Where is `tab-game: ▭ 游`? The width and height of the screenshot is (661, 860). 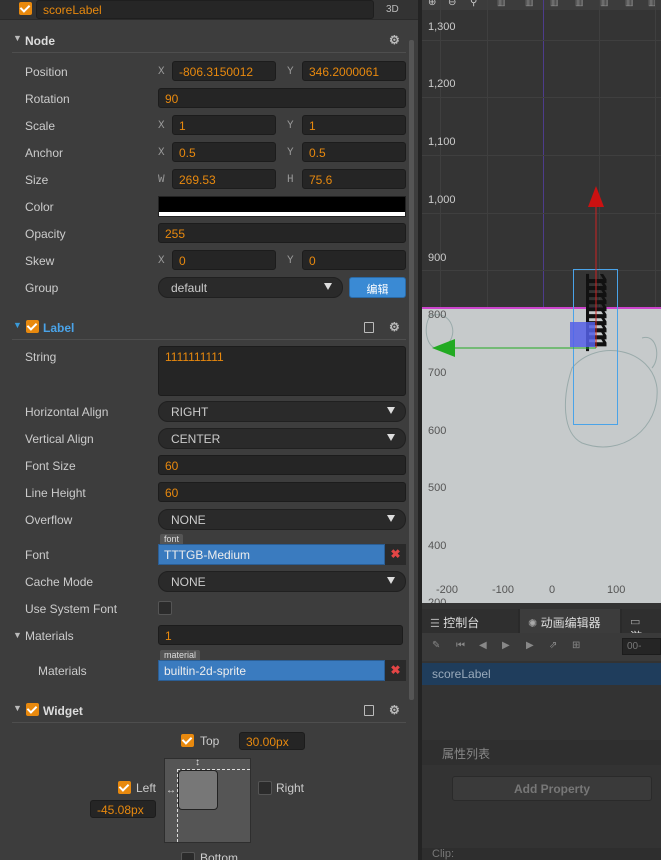
tab-game: ▭ 游 is located at coordinates (641, 626).